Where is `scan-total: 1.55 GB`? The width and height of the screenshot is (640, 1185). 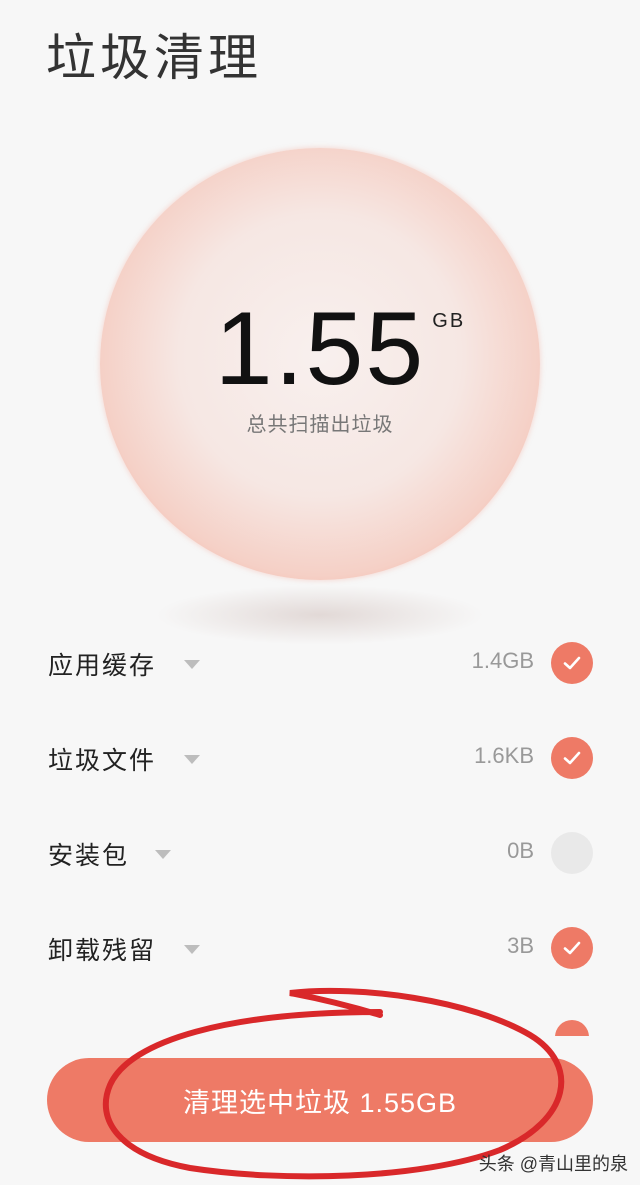
scan-total: 1.55 GB is located at coordinates (320, 349).